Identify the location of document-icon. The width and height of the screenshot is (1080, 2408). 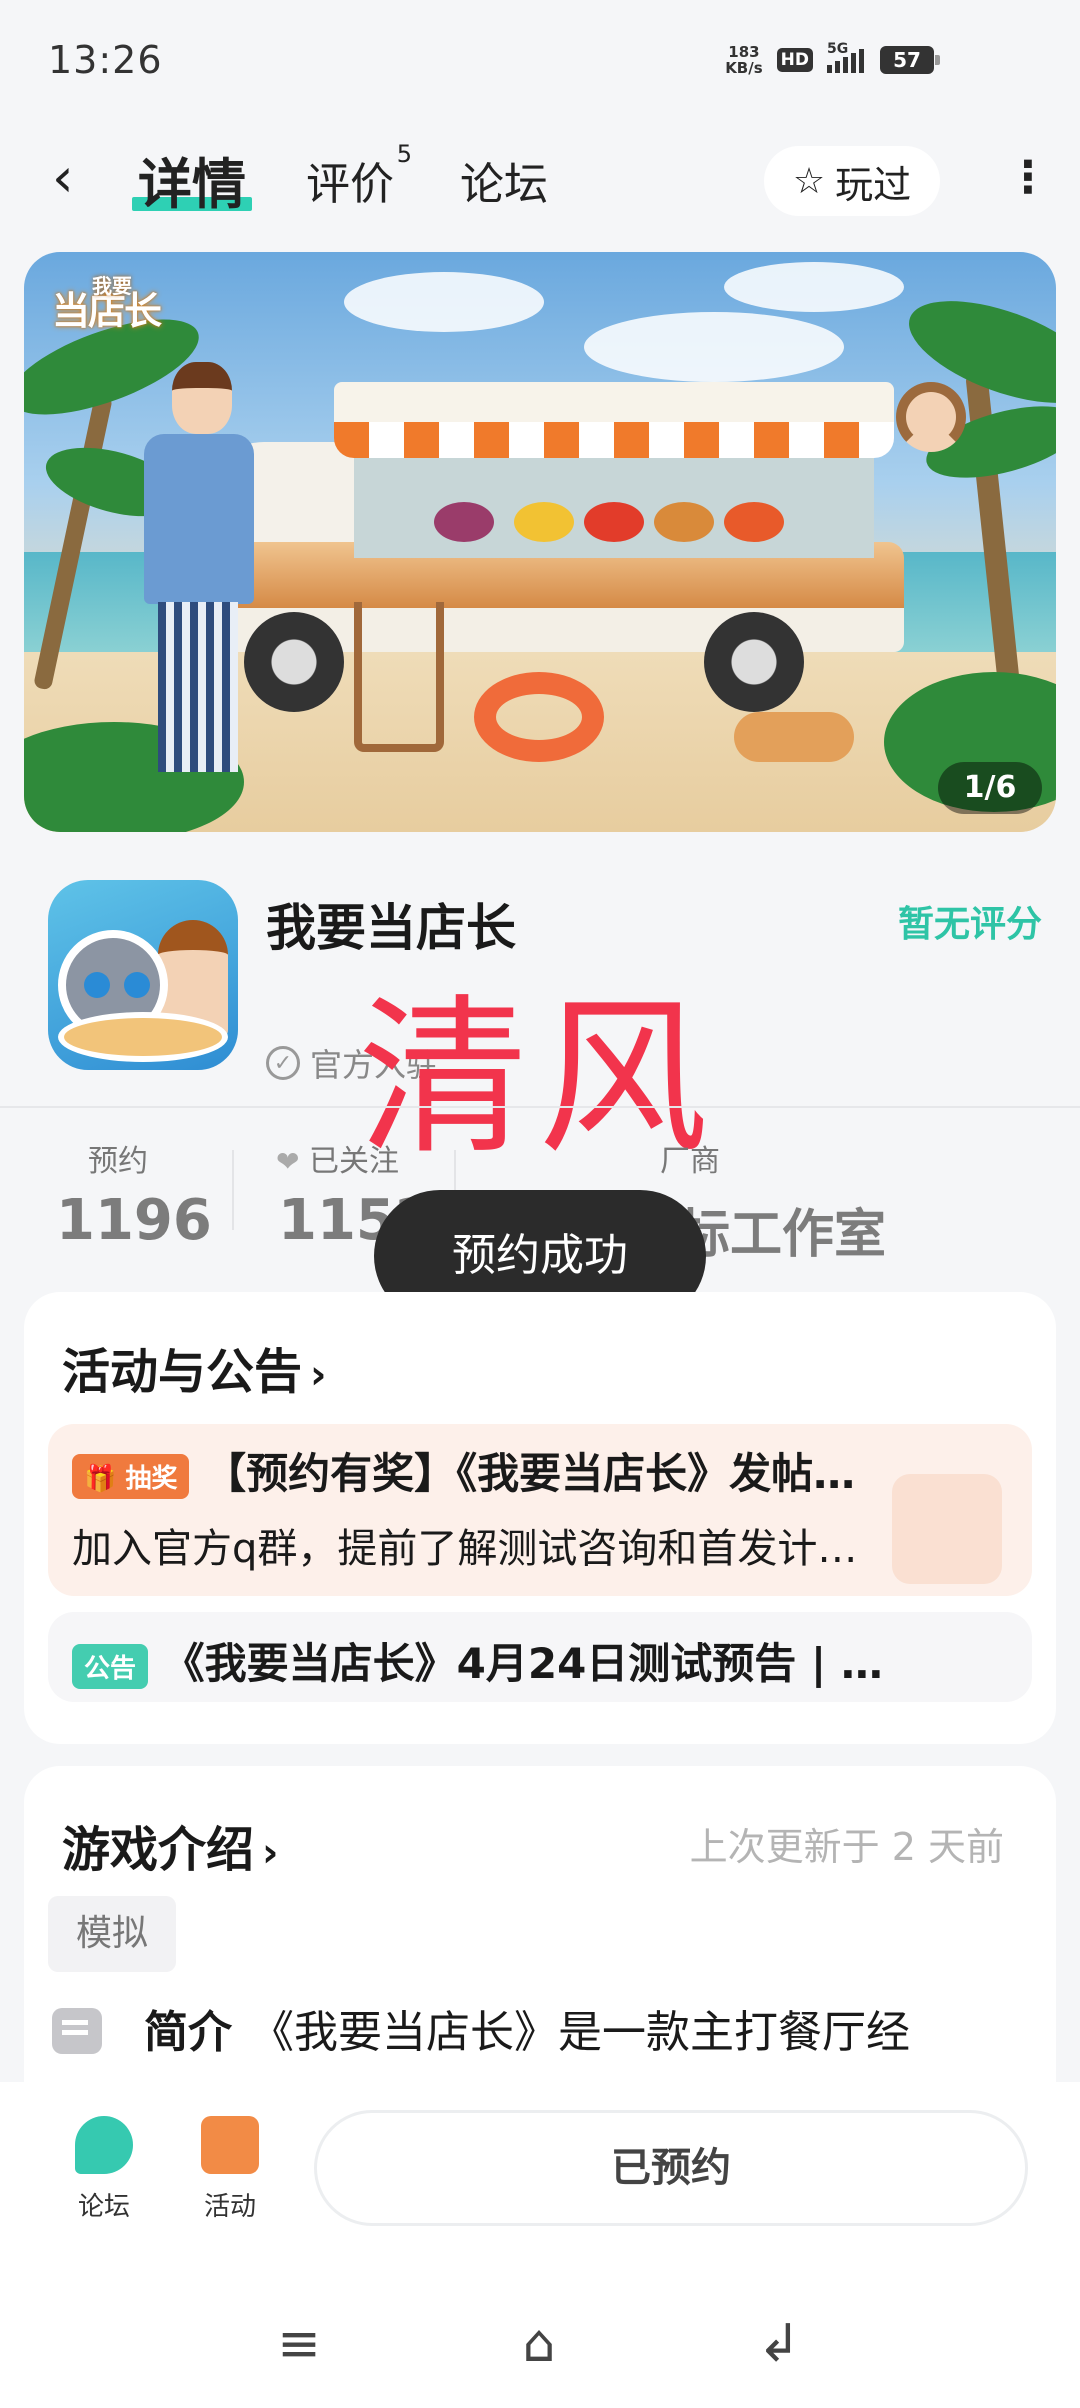
(77, 2031).